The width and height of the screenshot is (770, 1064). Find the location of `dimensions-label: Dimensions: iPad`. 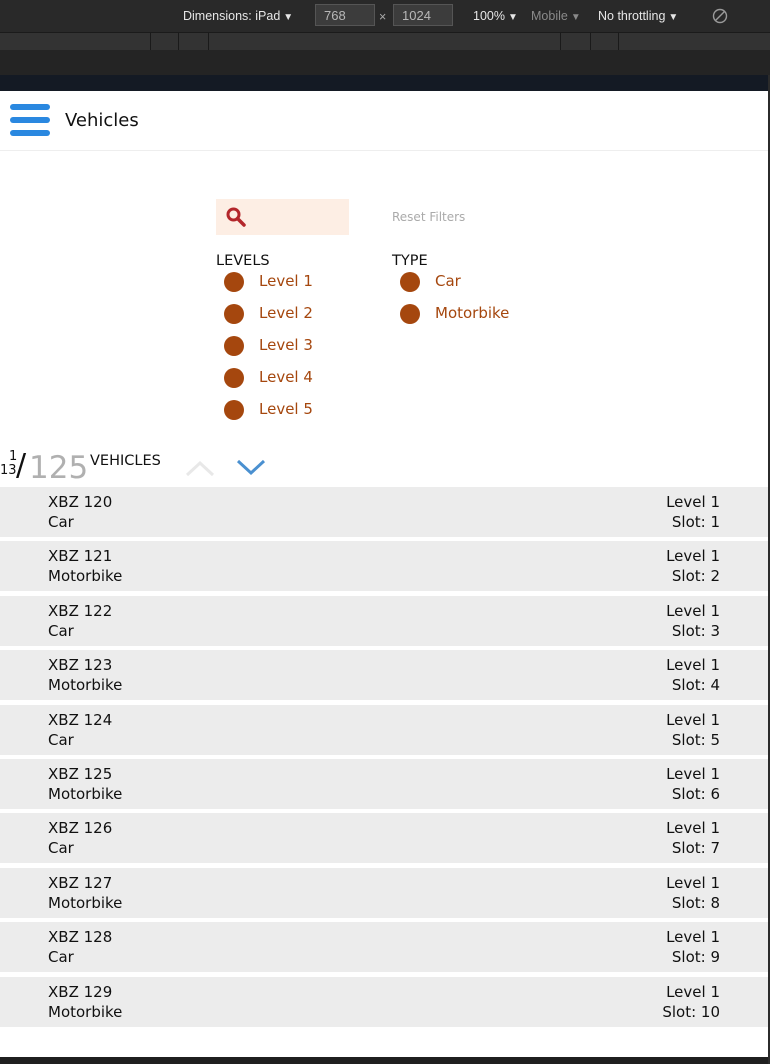

dimensions-label: Dimensions: iPad is located at coordinates (232, 16).